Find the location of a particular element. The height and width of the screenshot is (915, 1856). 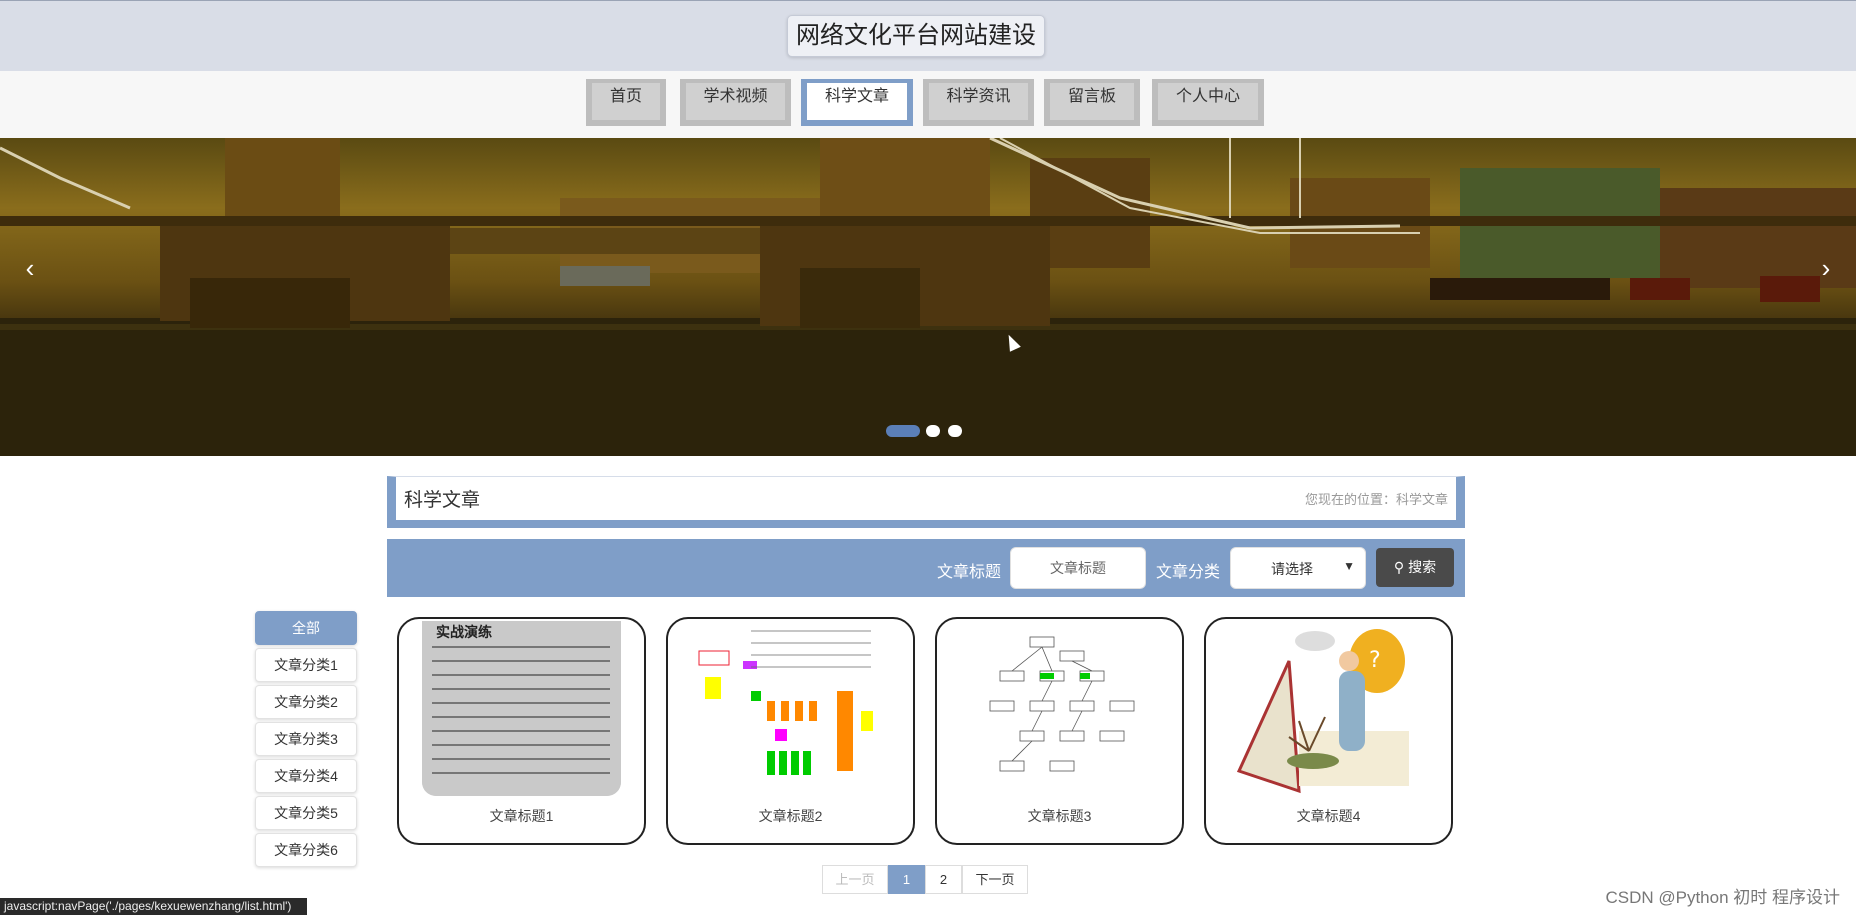

article-thumbnail: 实战演练 is located at coordinates (521, 708).